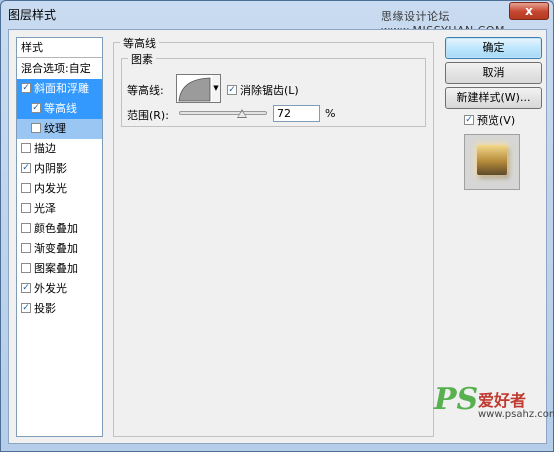  Describe the element at coordinates (502, 400) in the screenshot. I see `logo-cn-text: 爱好者` at that location.